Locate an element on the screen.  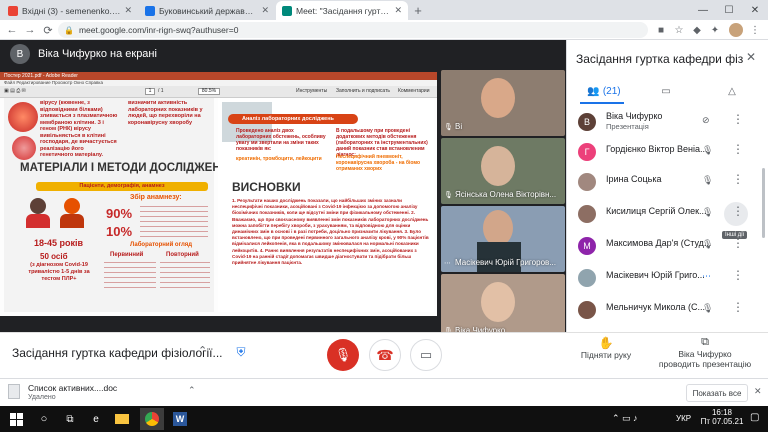
new-tab-button: + is located at coordinates (418, 10).